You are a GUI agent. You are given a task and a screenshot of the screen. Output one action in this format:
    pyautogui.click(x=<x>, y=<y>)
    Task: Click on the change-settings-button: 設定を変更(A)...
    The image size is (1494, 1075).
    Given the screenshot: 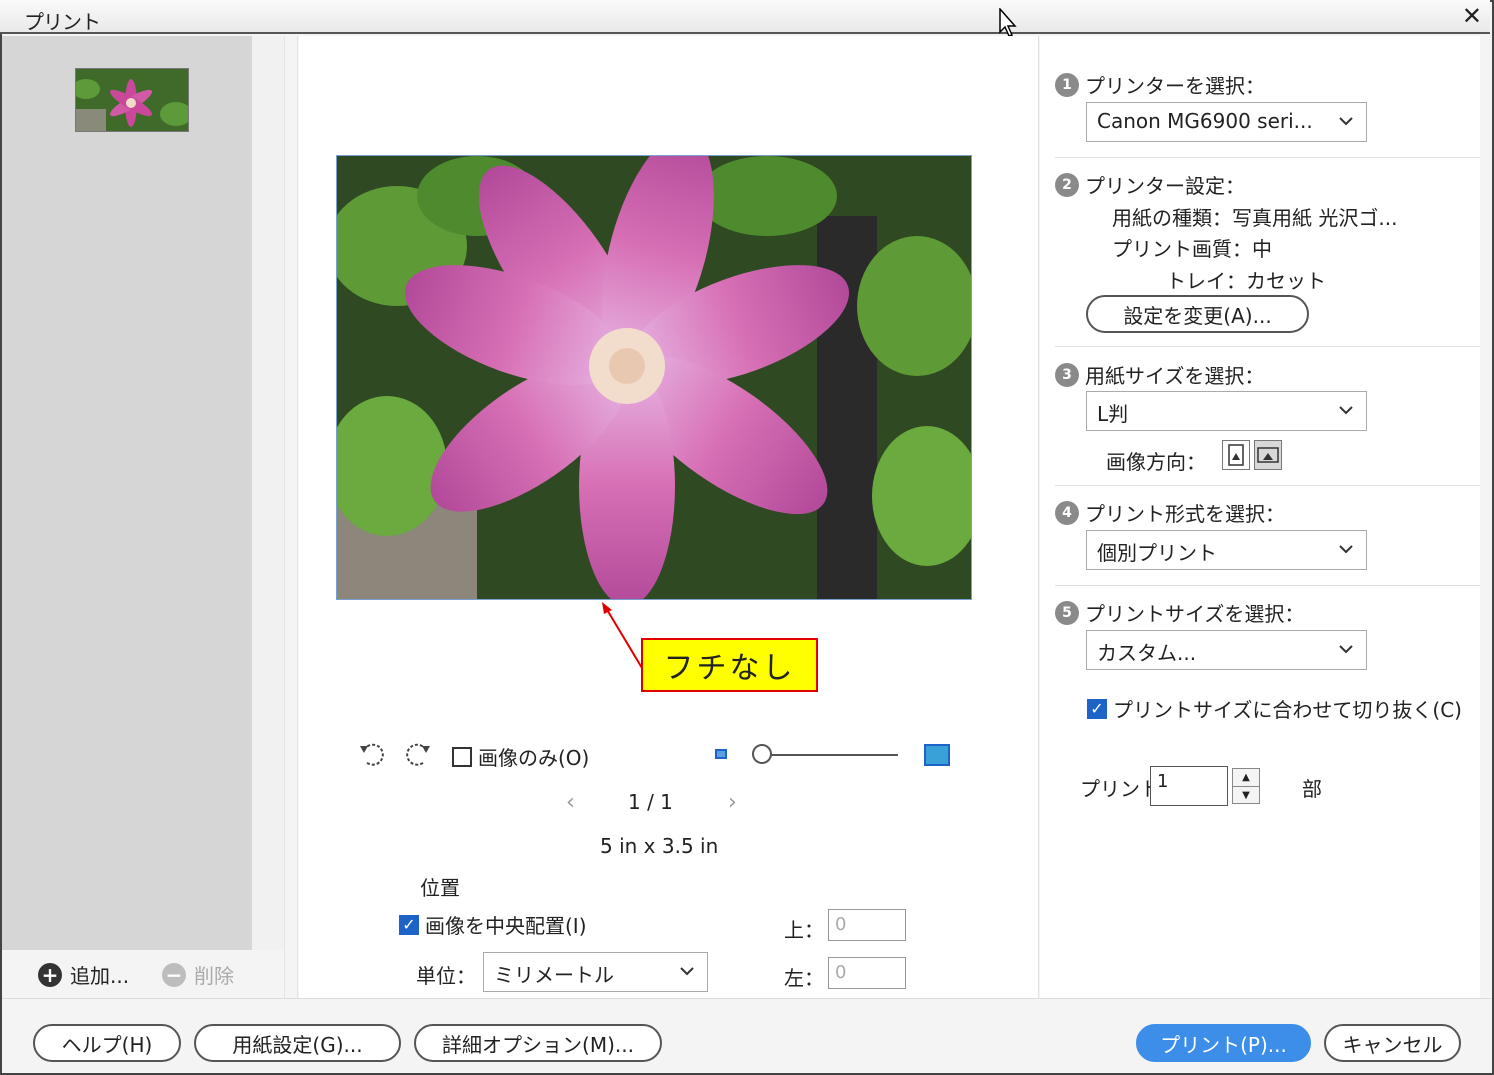 What is the action you would take?
    pyautogui.click(x=1197, y=314)
    